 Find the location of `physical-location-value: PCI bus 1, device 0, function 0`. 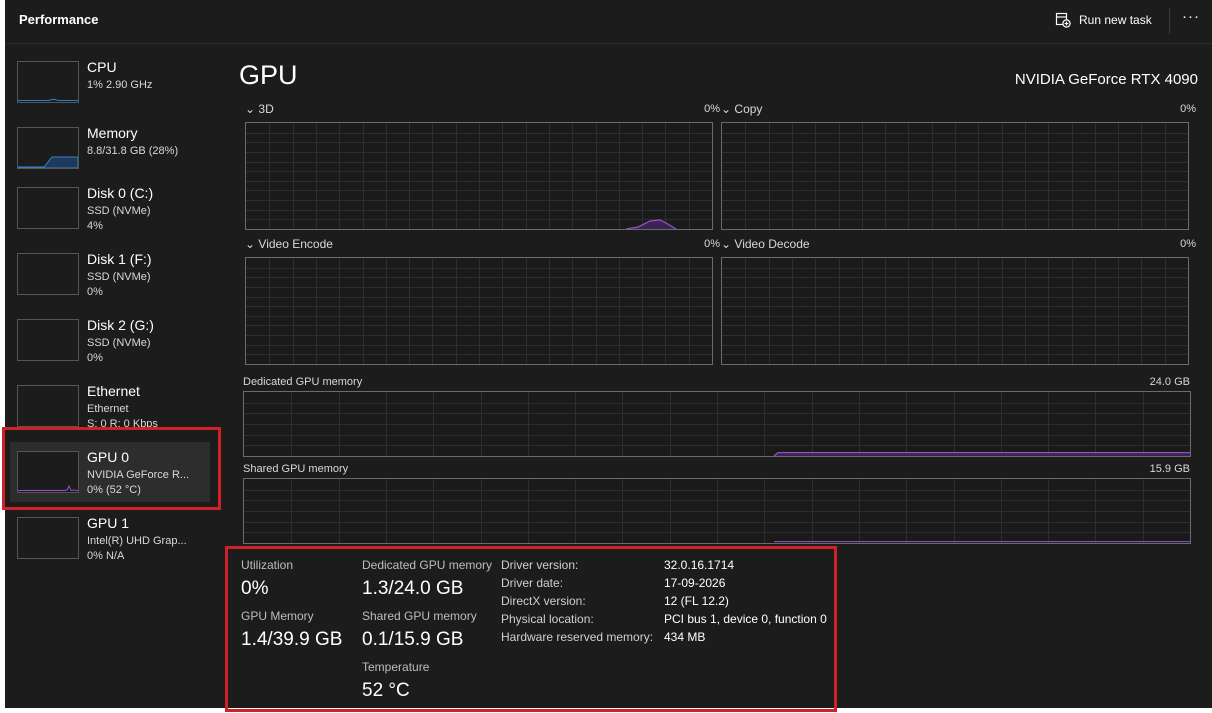

physical-location-value: PCI bus 1, device 0, function 0 is located at coordinates (745, 619).